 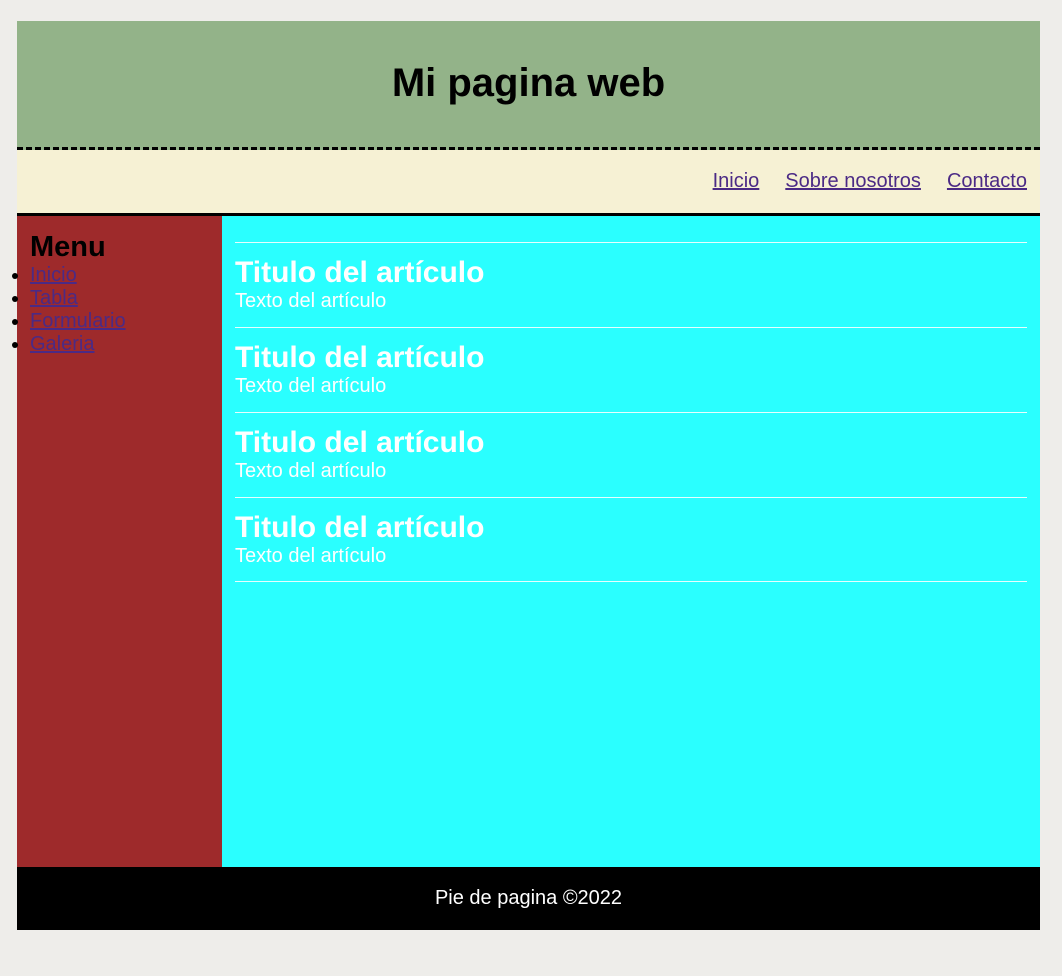 What do you see at coordinates (126, 298) in the screenshot?
I see `sidebar-item-tabla: Tabla` at bounding box center [126, 298].